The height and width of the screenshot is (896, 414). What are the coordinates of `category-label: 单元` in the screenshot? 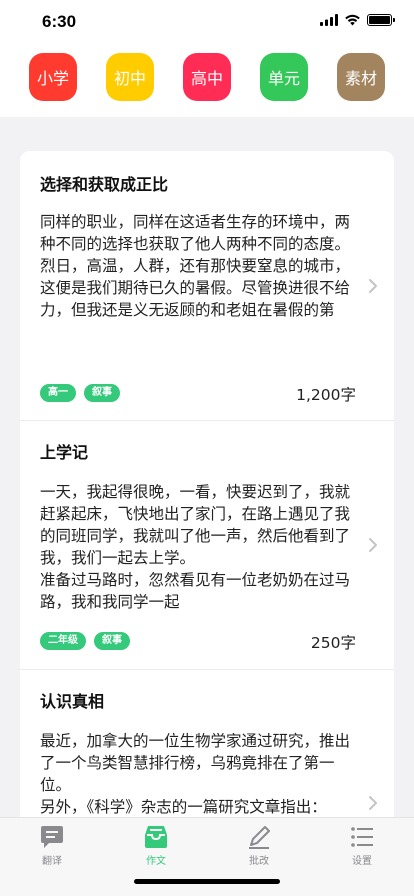 It's located at (283, 78).